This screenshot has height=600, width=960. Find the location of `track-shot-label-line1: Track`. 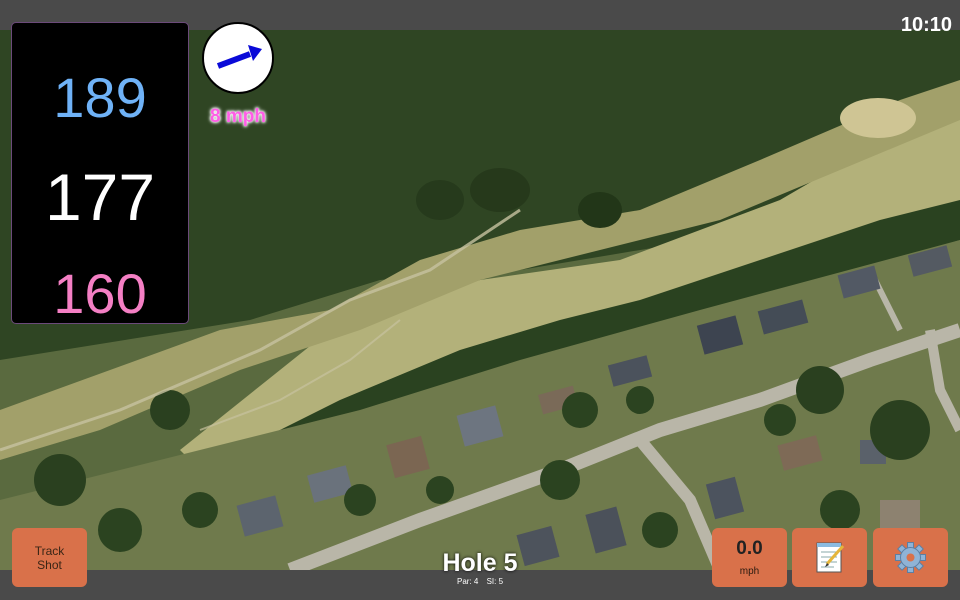

track-shot-label-line1: Track is located at coordinates (49, 551).